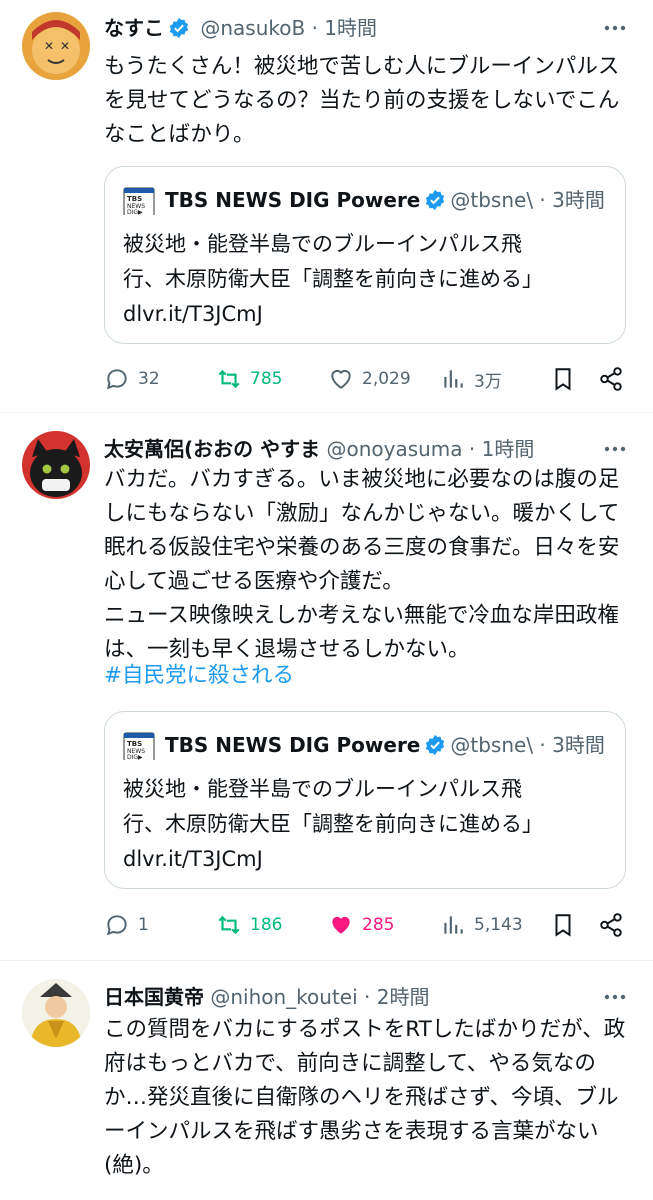 The height and width of the screenshot is (1200, 653). What do you see at coordinates (386, 379) in the screenshot?
I see `like-count: 2,029` at bounding box center [386, 379].